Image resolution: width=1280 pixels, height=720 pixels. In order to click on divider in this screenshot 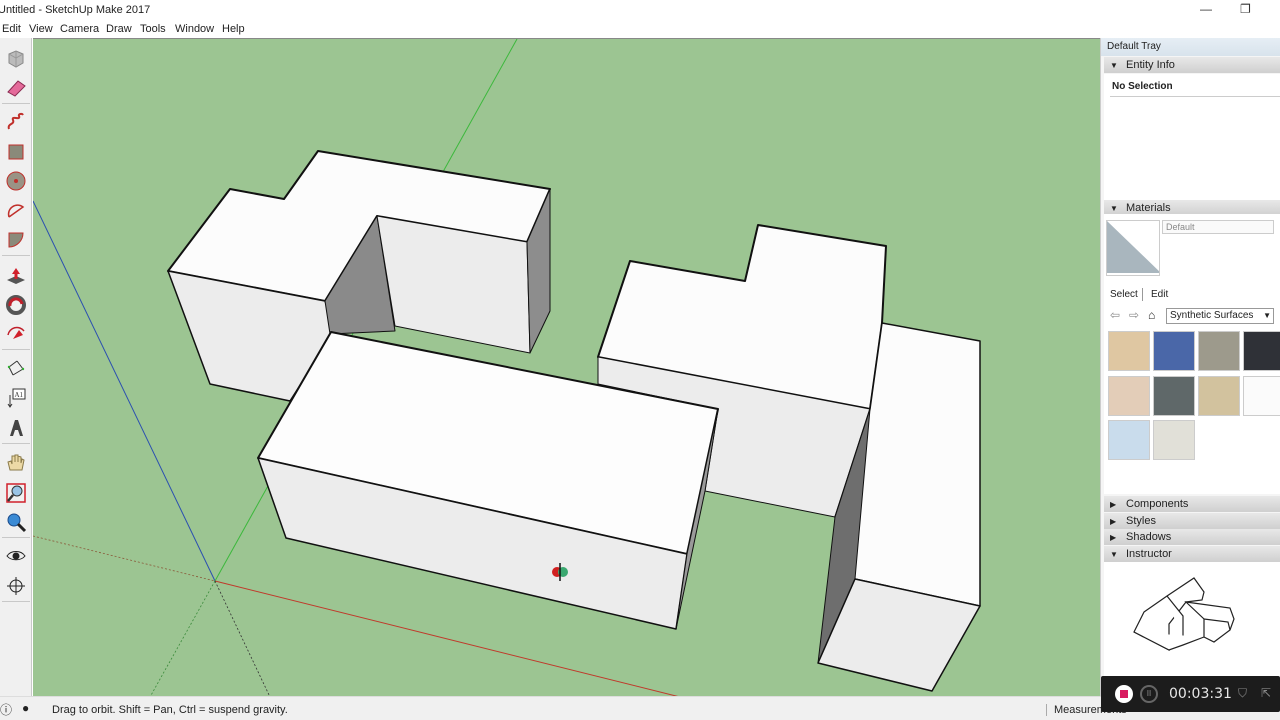, I will do `click(1195, 96)`.